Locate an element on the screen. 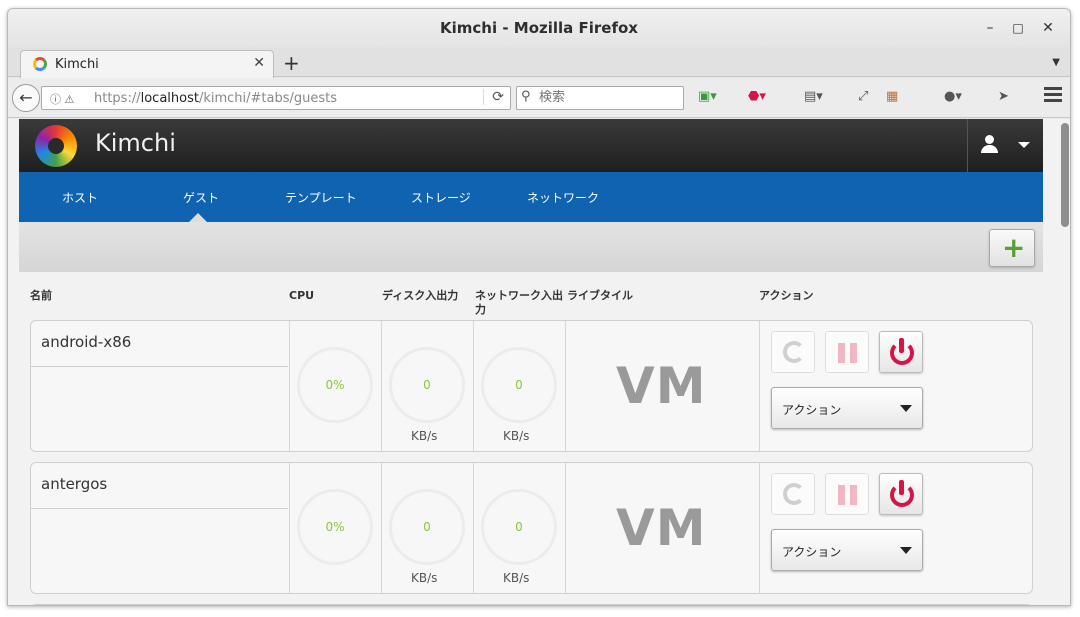 Image resolution: width=1080 pixels, height=617 pixels. column-header-actions: アクション is located at coordinates (786, 295).